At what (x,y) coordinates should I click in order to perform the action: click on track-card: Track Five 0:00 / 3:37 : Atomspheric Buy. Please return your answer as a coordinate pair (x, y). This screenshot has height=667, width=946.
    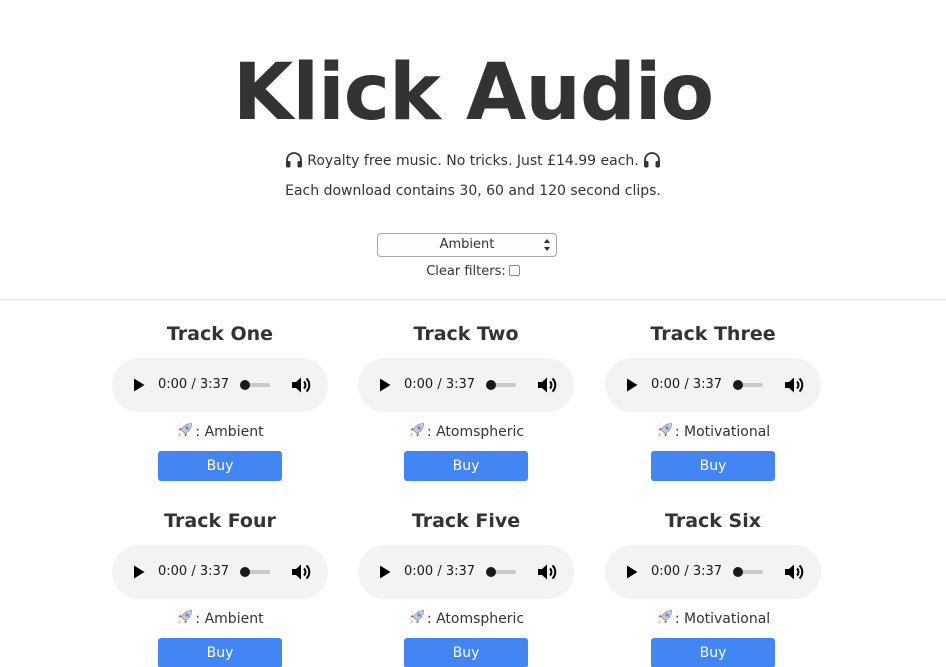
    Looking at the image, I should click on (466, 587).